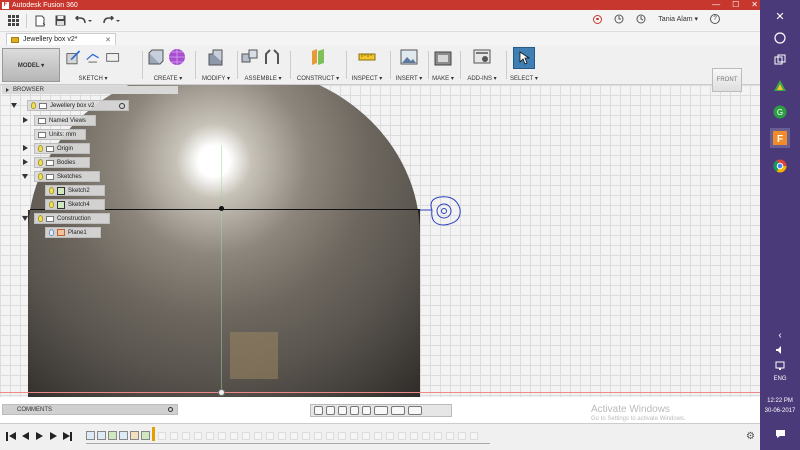 The image size is (800, 450). I want to click on file-menu-icon, so click(40, 21).